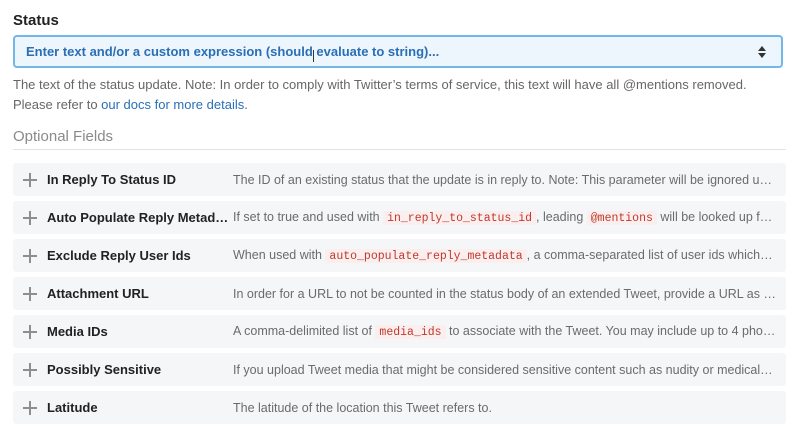 The image size is (800, 429). I want to click on field-name: Attachment URL, so click(98, 293).